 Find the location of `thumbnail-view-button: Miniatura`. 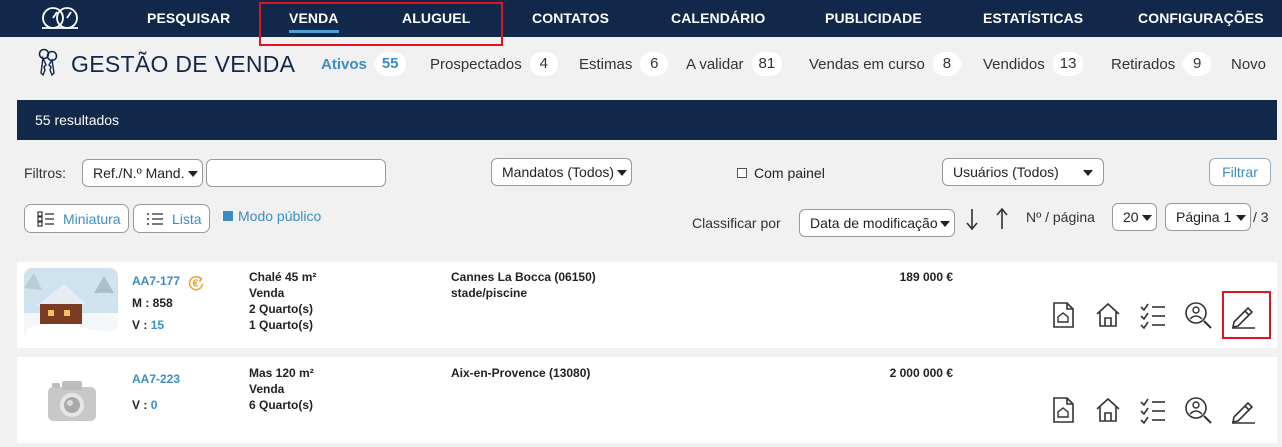

thumbnail-view-button: Miniatura is located at coordinates (76, 218).